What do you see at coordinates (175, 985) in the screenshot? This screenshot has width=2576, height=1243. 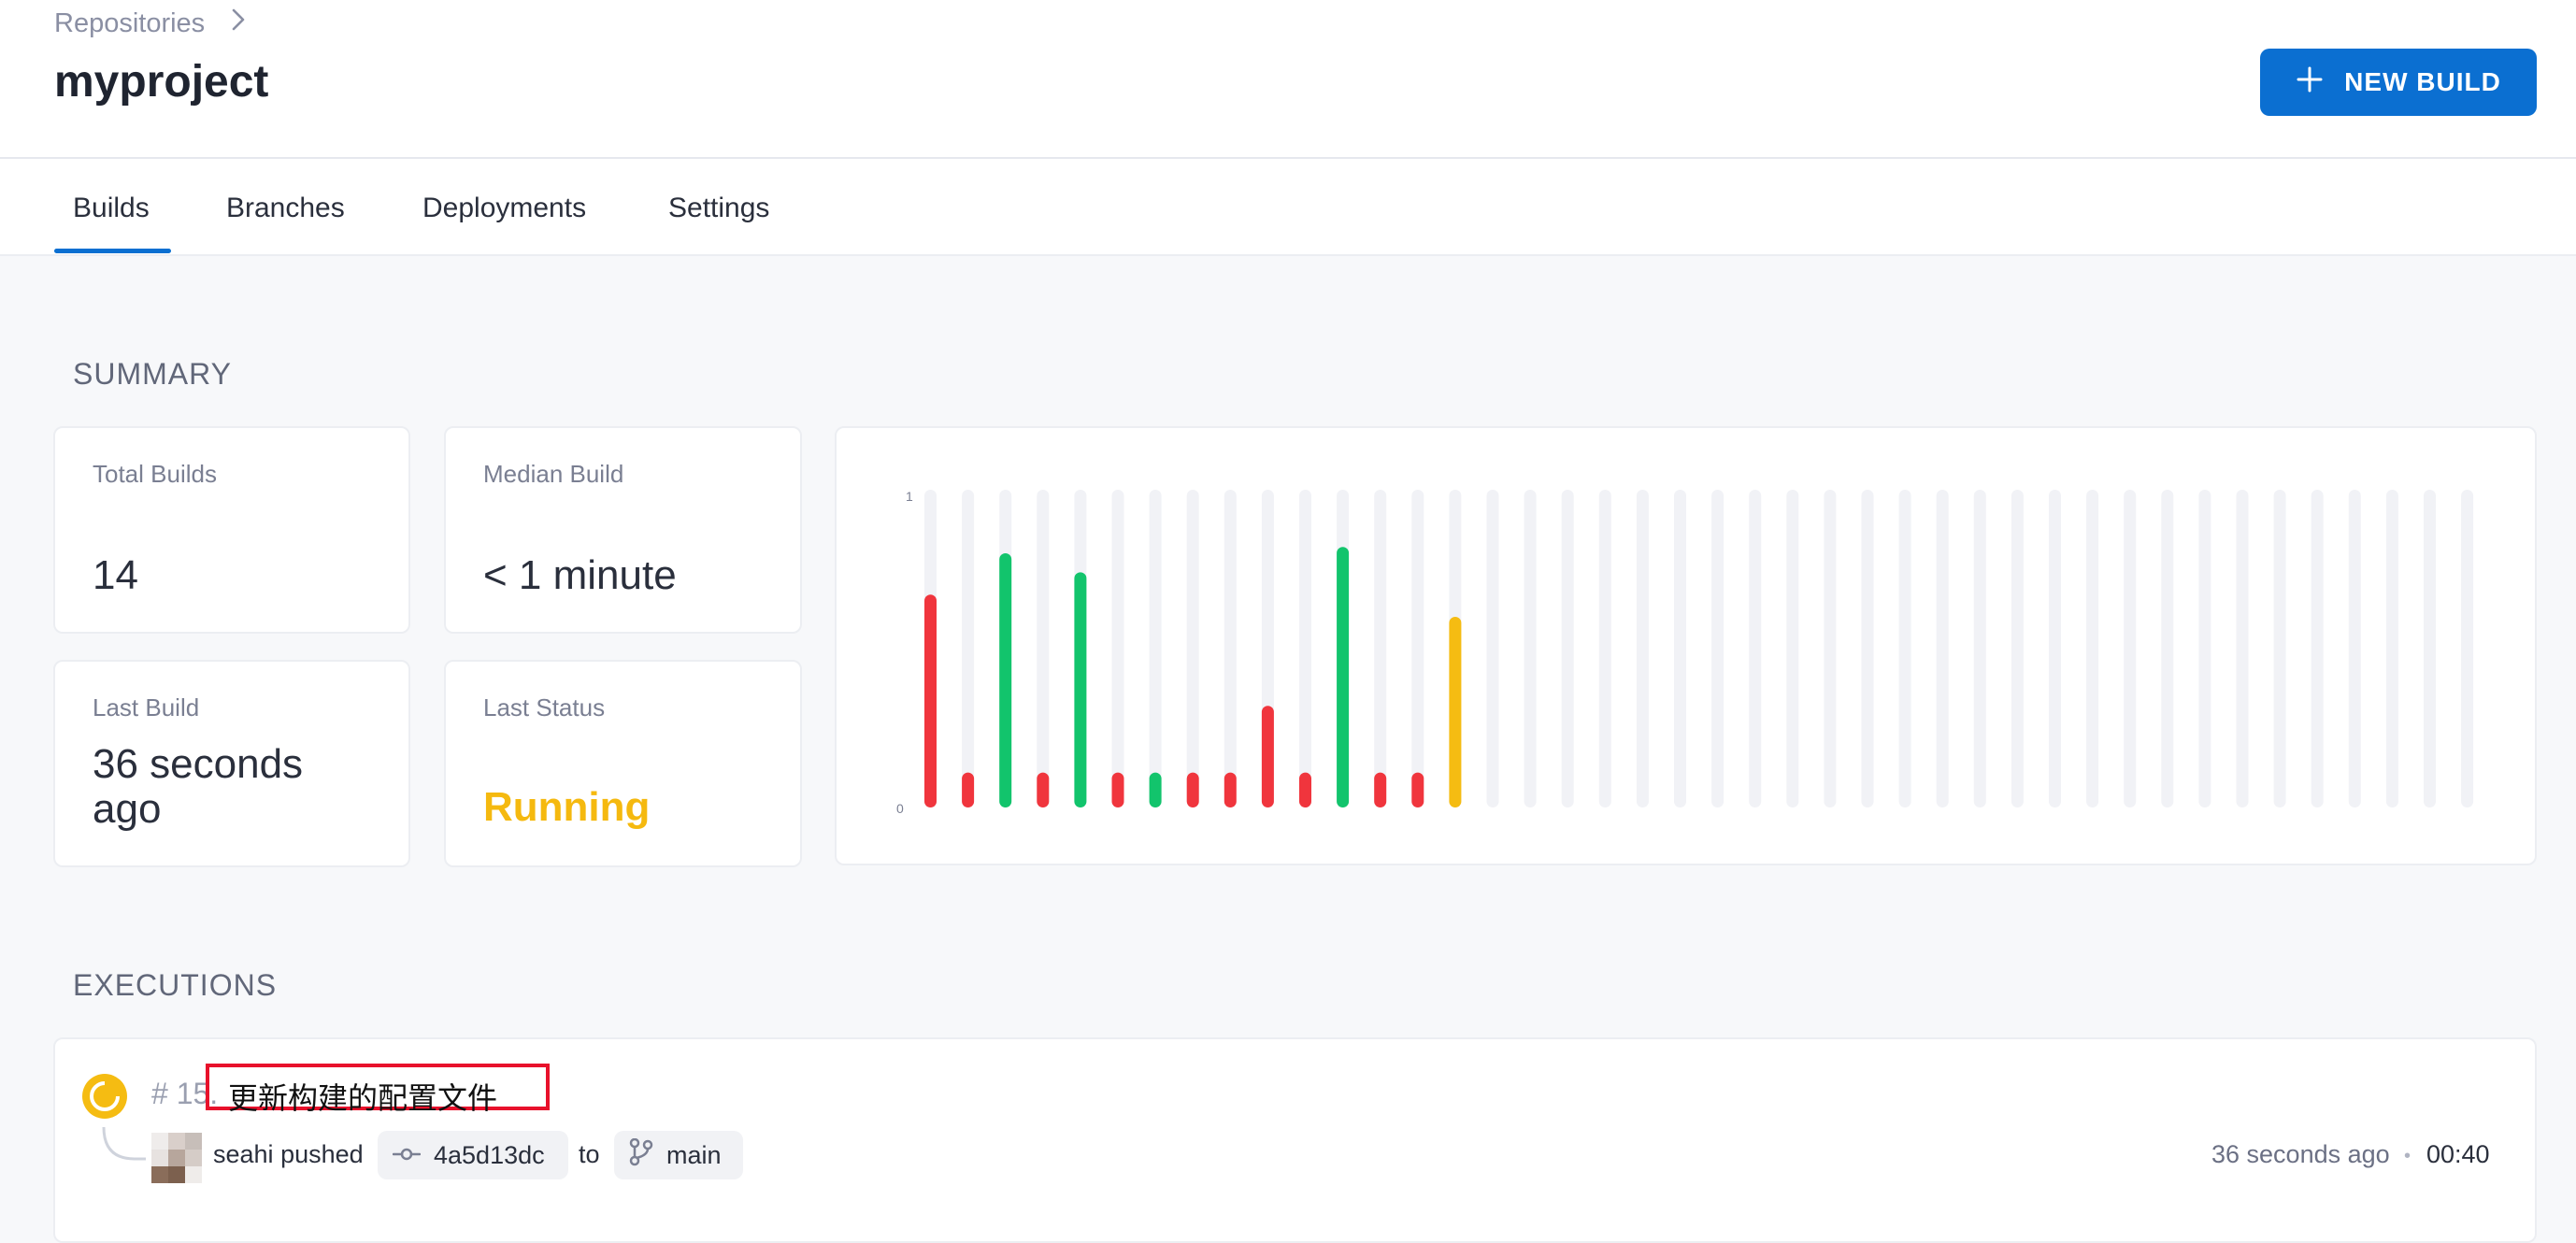 I see `executions-heading: EXECUTIONS` at bounding box center [175, 985].